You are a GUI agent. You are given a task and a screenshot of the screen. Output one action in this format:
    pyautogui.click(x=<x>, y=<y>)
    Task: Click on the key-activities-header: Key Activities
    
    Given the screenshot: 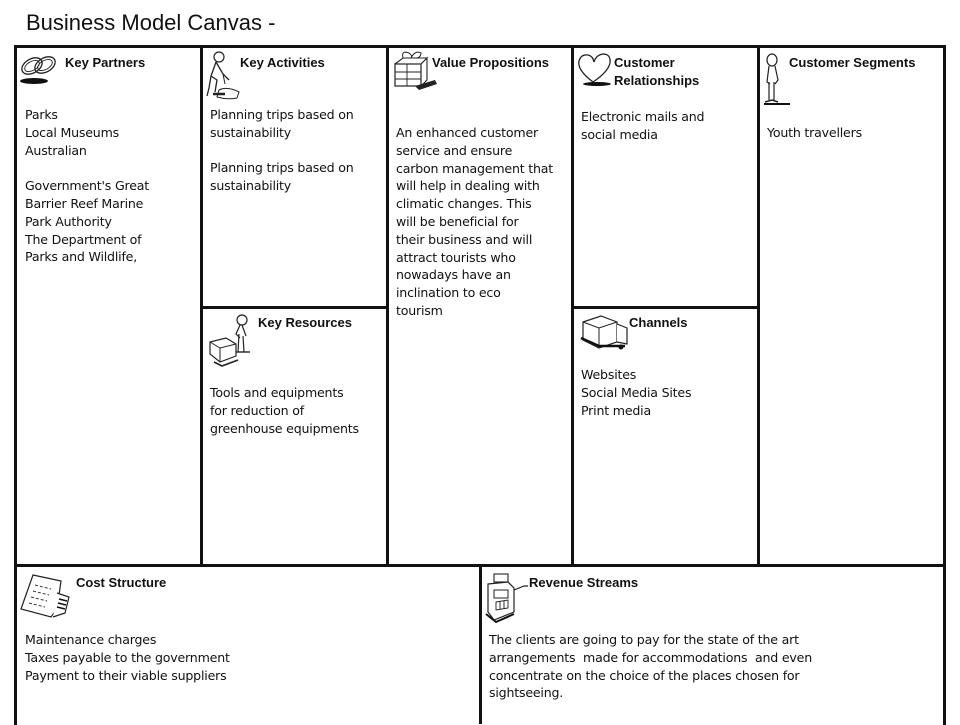 What is the action you would take?
    pyautogui.click(x=282, y=62)
    